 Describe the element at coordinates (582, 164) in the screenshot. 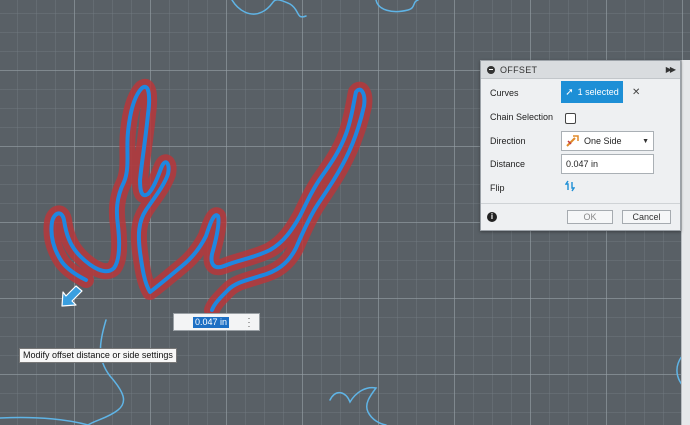

I see `distance-value: 0.047 in` at that location.